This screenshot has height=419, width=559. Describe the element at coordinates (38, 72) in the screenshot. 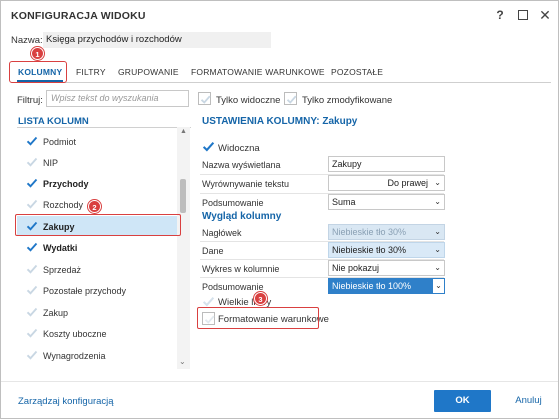

I see `tab-callout-frame` at that location.